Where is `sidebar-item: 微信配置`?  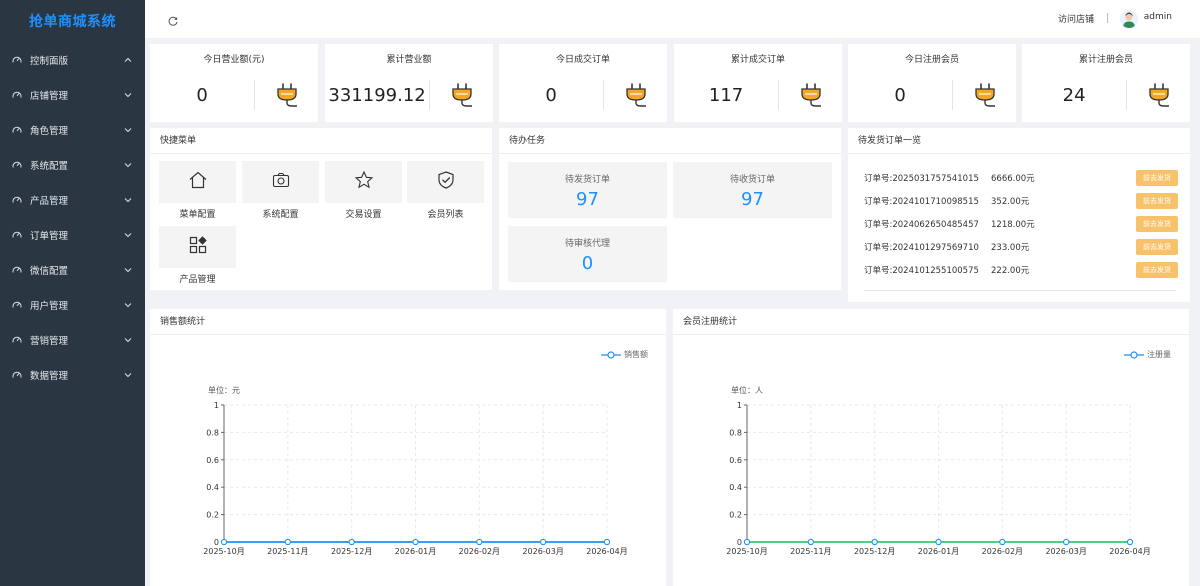 sidebar-item: 微信配置 is located at coordinates (72, 269).